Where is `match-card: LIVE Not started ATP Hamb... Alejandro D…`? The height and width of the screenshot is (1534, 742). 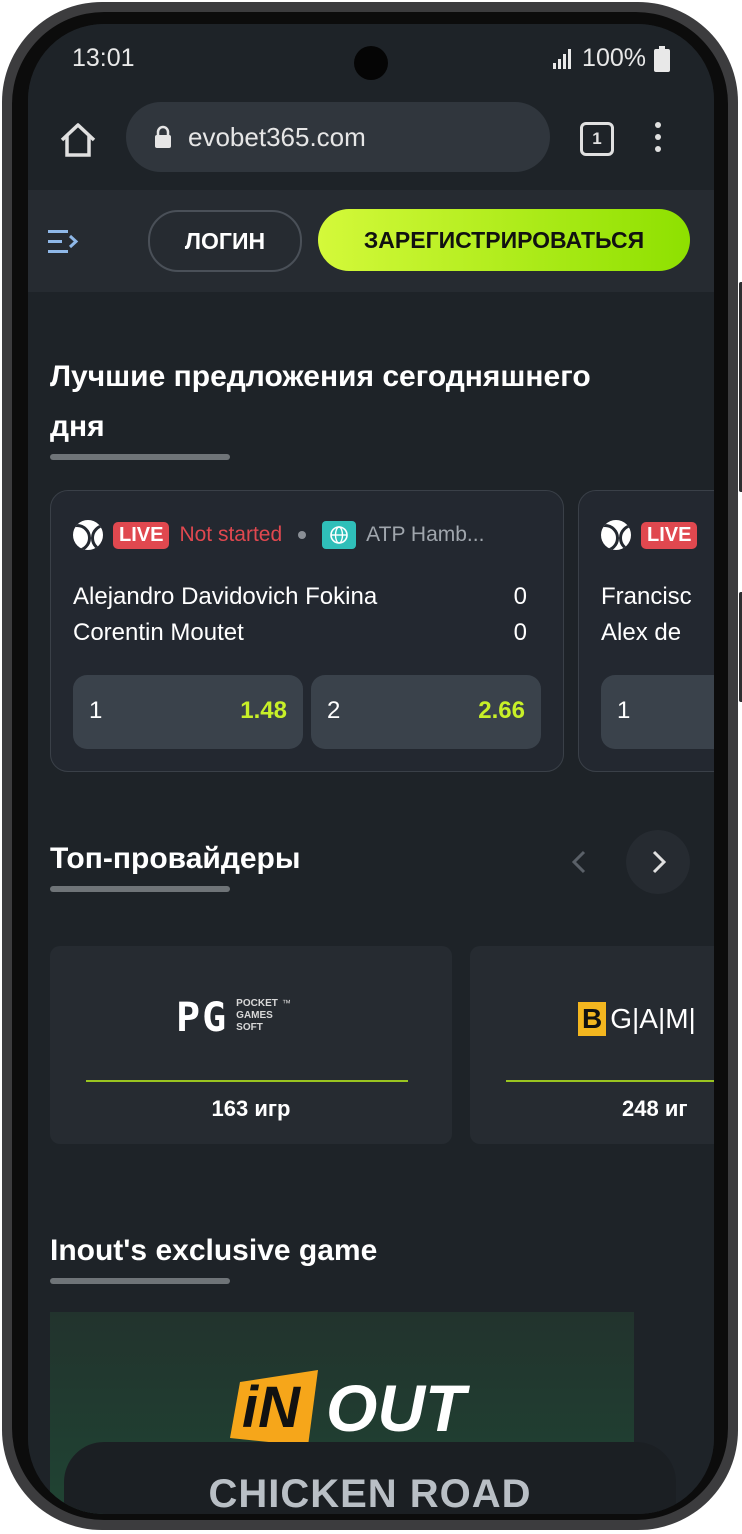 match-card: LIVE Not started ATP Hamb... Alejandro D… is located at coordinates (307, 631).